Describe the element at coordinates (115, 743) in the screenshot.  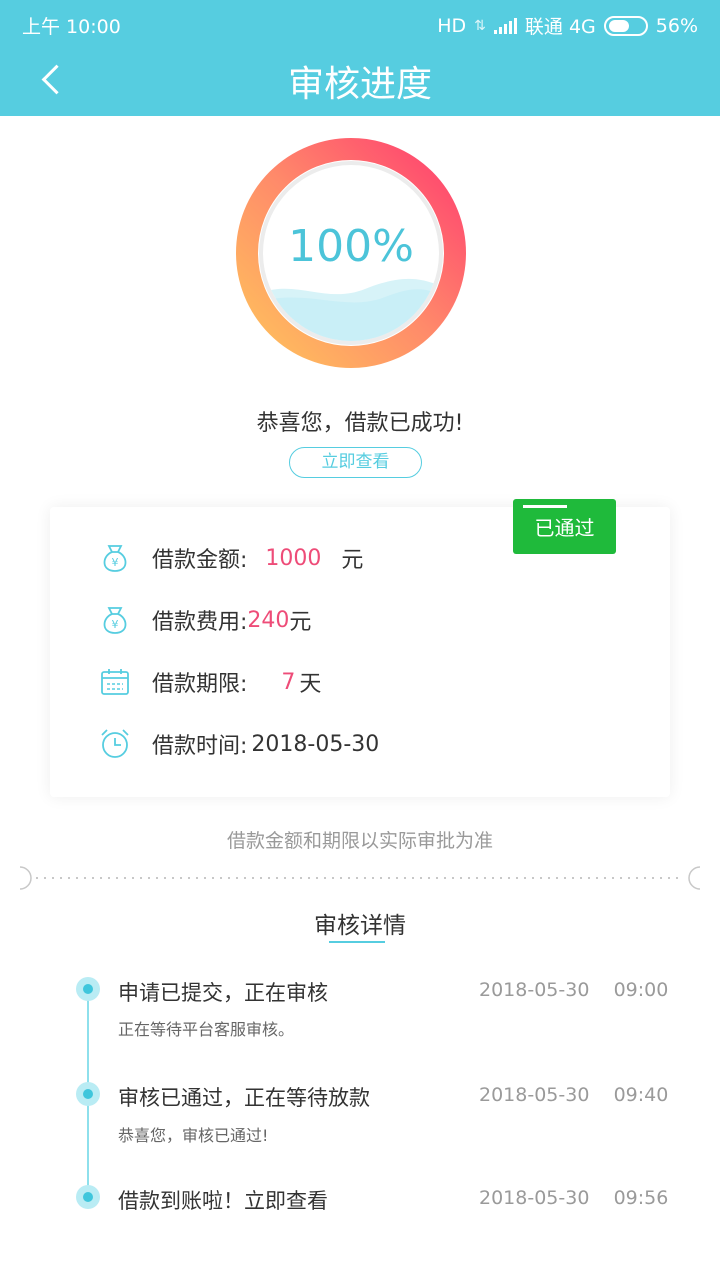
I see `alarm-clock-icon` at that location.